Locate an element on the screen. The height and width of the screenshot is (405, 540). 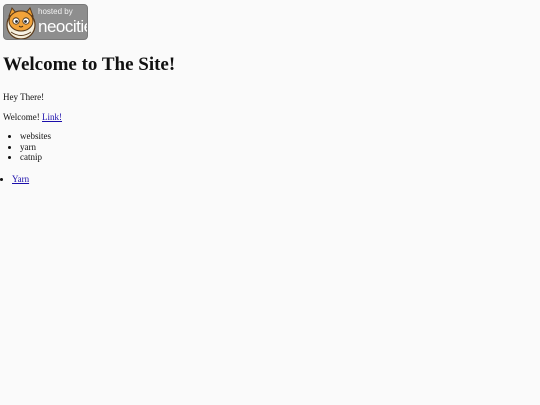
list-item: websites is located at coordinates (35, 136).